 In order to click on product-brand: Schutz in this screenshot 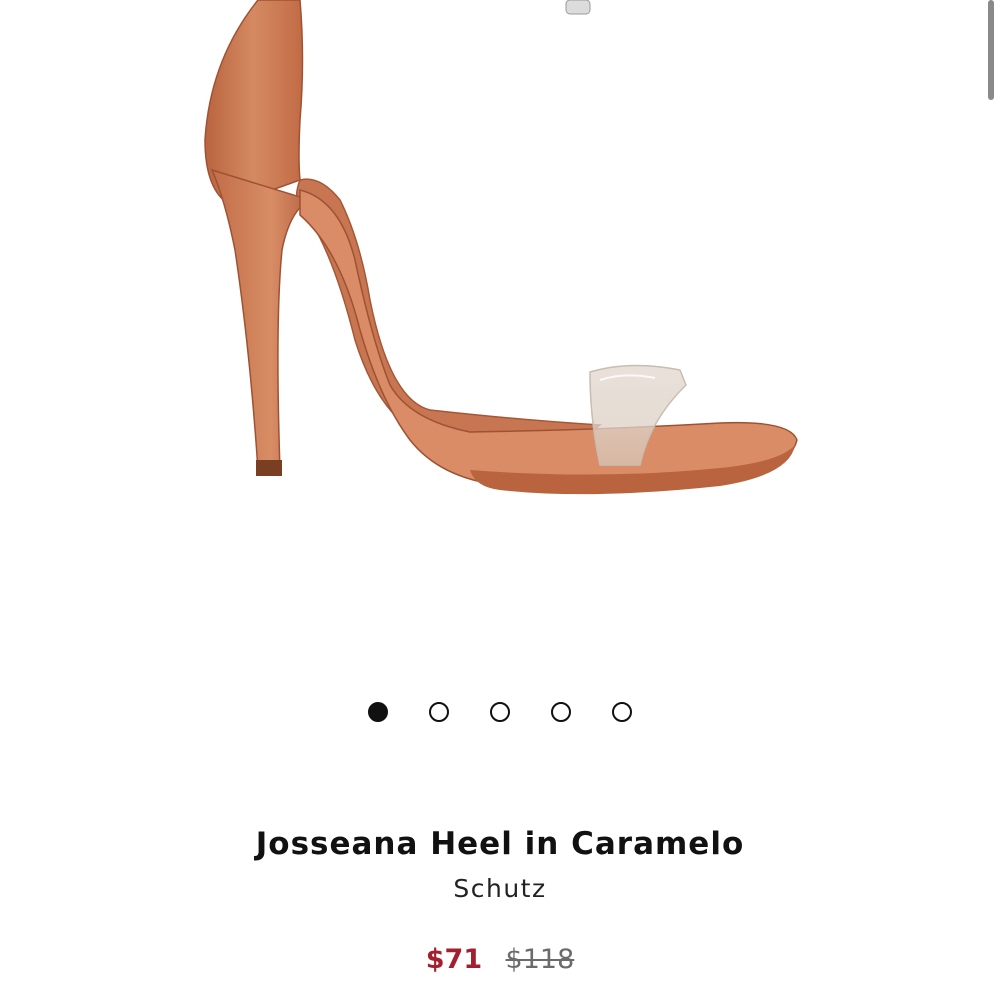, I will do `click(500, 888)`.